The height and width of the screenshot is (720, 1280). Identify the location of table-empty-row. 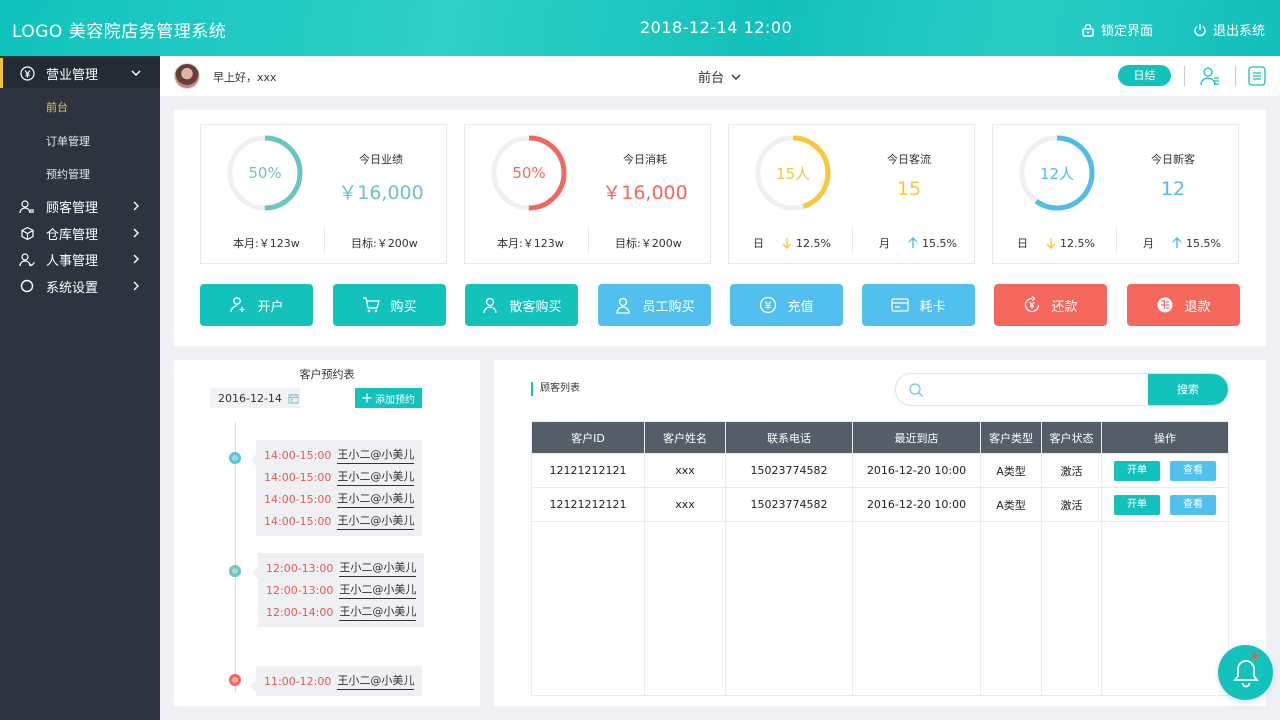
(880, 608).